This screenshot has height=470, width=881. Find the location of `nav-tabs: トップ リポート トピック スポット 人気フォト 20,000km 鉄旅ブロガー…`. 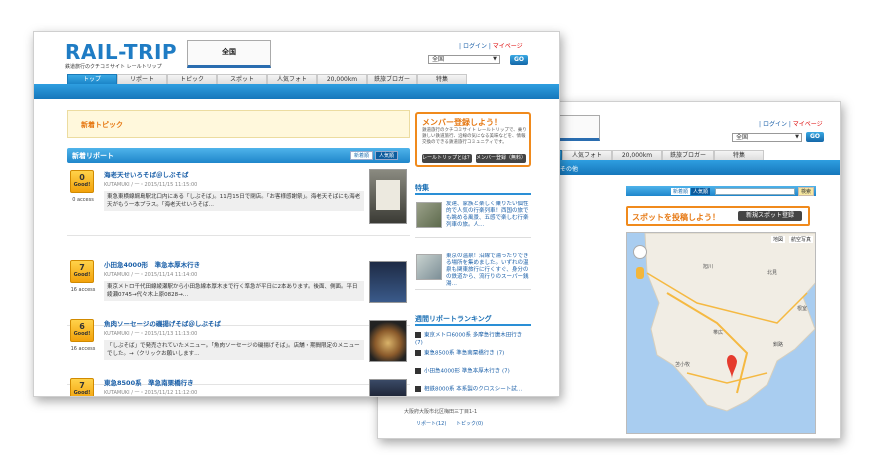

nav-tabs: トップ リポート トピック スポット 人気フォト 20,000km 鉄旅ブロガー… is located at coordinates (267, 79).